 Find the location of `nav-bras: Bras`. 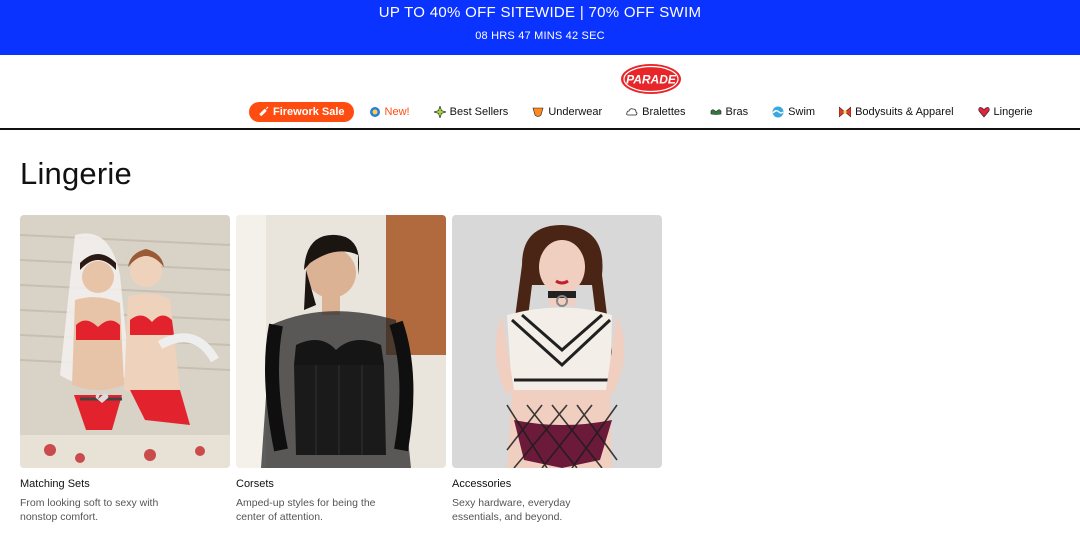

nav-bras: Bras is located at coordinates (729, 112).